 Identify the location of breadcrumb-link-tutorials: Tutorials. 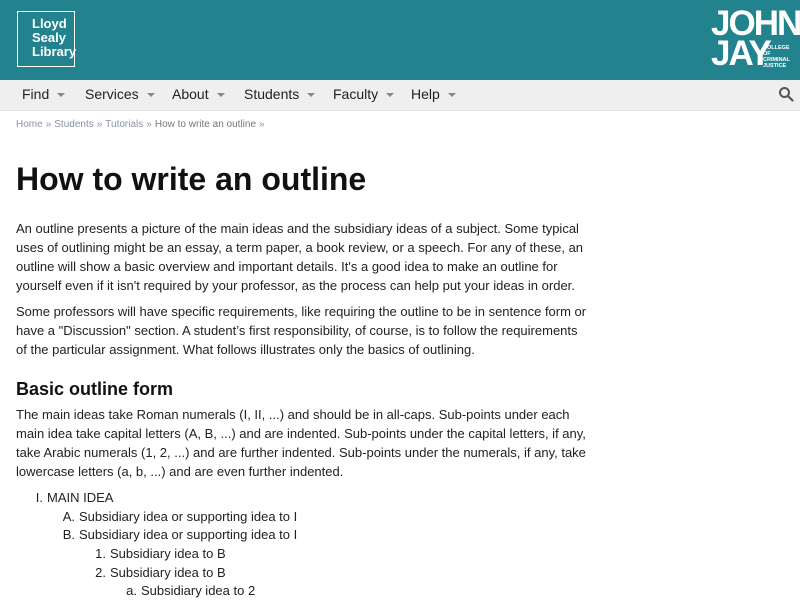
(124, 124).